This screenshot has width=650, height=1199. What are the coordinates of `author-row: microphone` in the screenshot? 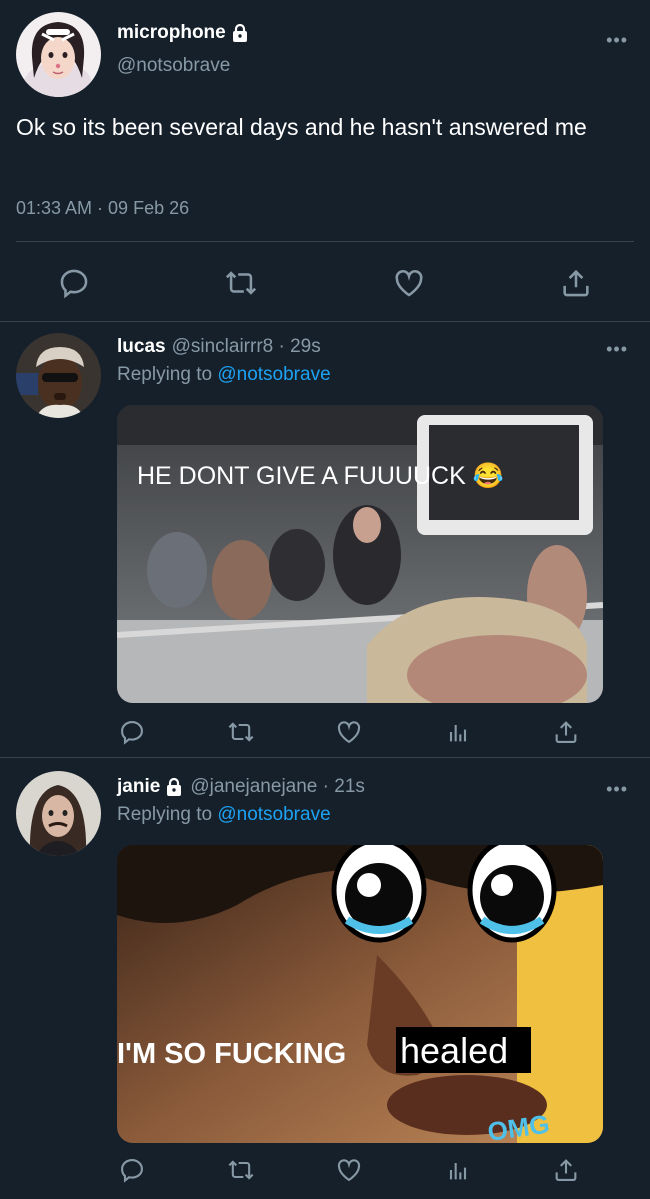 It's located at (183, 33).